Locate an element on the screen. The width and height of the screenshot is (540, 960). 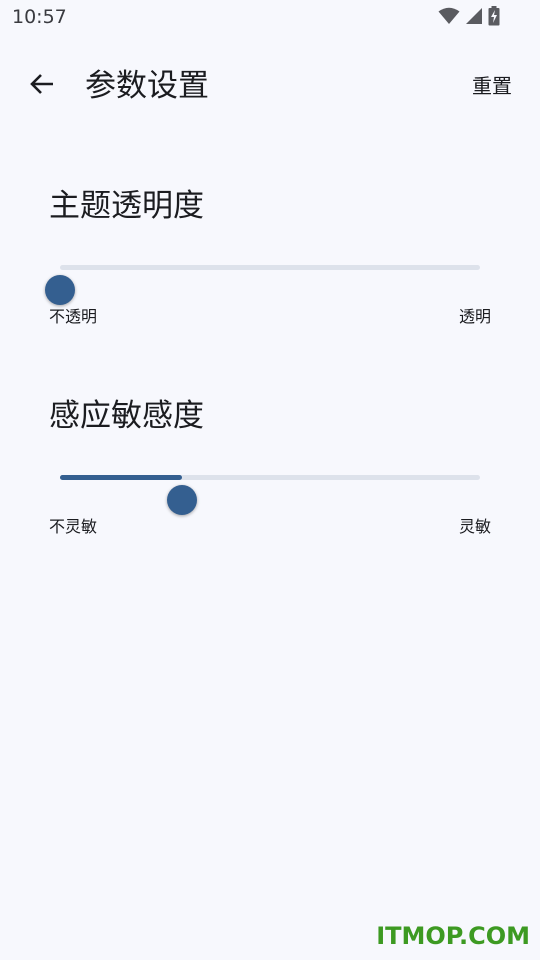
status-icons is located at coordinates (469, 18).